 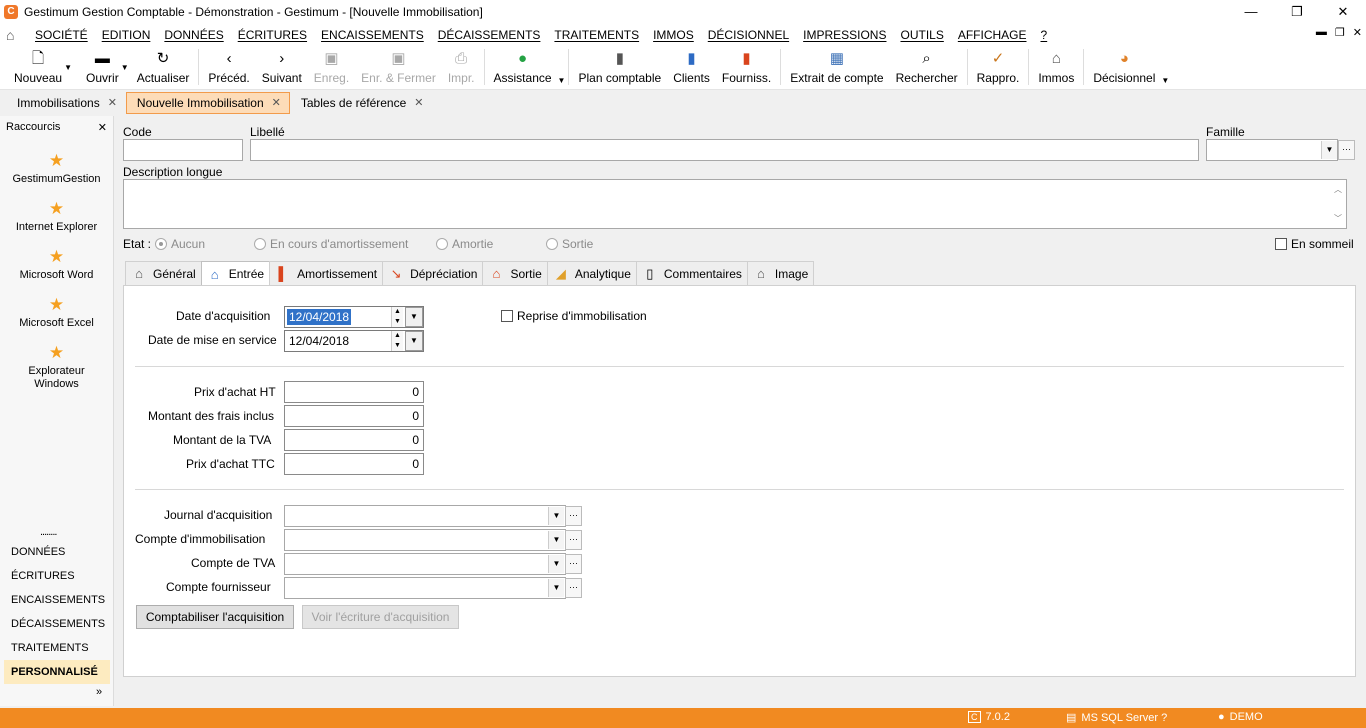 I want to click on menu-outils: OUTILS, so click(x=921, y=35).